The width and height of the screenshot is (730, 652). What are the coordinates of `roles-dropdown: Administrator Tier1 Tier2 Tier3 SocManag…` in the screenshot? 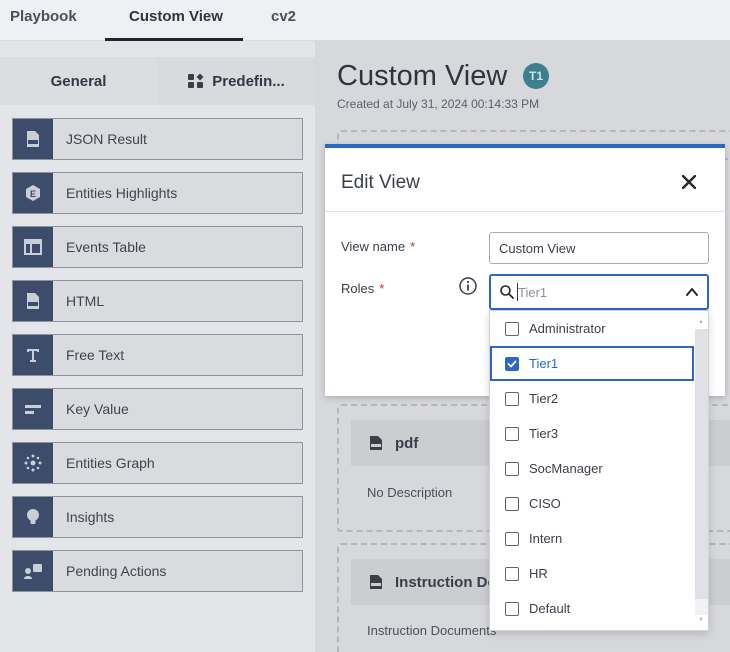 It's located at (599, 470).